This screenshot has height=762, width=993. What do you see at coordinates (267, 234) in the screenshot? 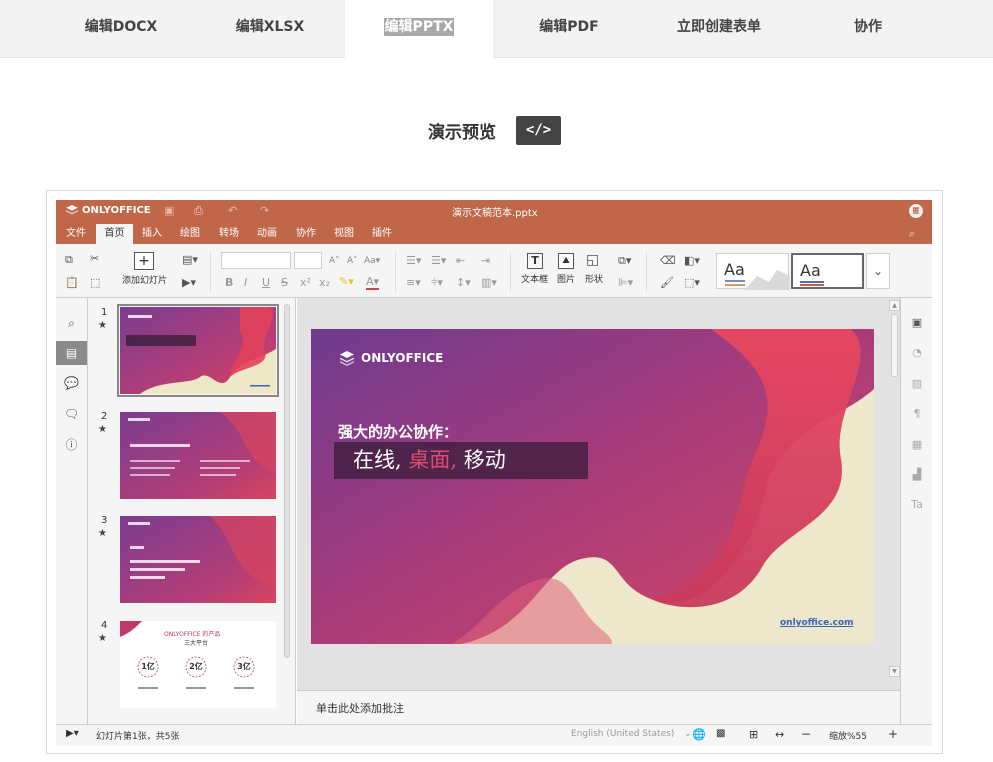
I see `menu-animation: 动画` at bounding box center [267, 234].